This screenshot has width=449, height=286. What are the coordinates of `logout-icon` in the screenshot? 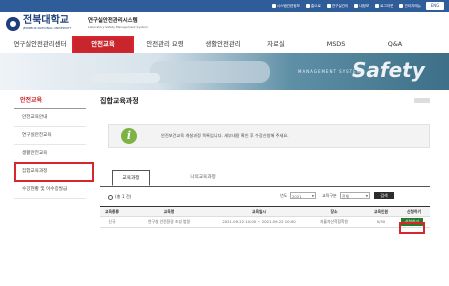 It's located at (377, 6).